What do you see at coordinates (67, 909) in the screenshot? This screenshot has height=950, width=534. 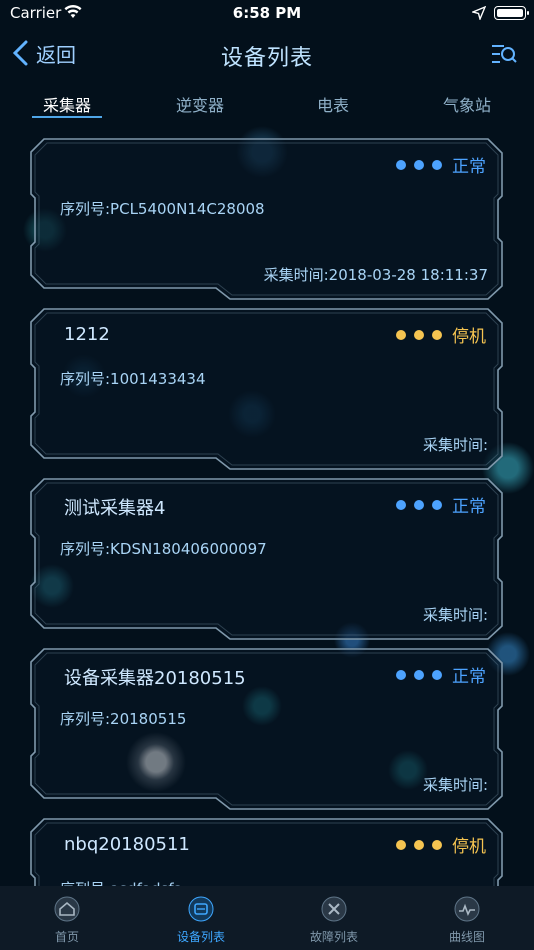 I see `home-icon` at bounding box center [67, 909].